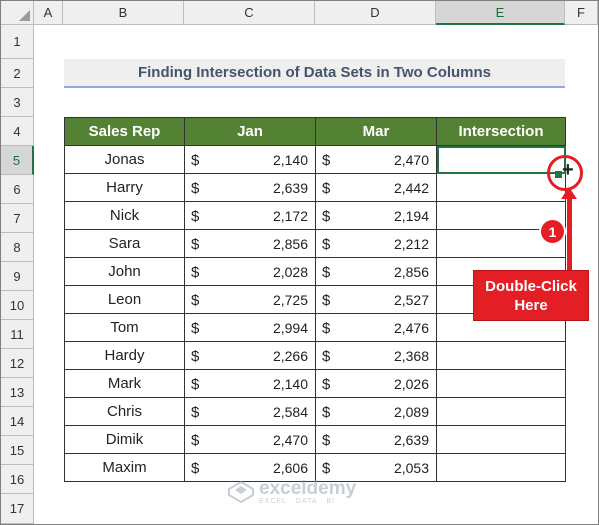 The height and width of the screenshot is (525, 599). What do you see at coordinates (123, 13) in the screenshot?
I see `column-header-b: B` at bounding box center [123, 13].